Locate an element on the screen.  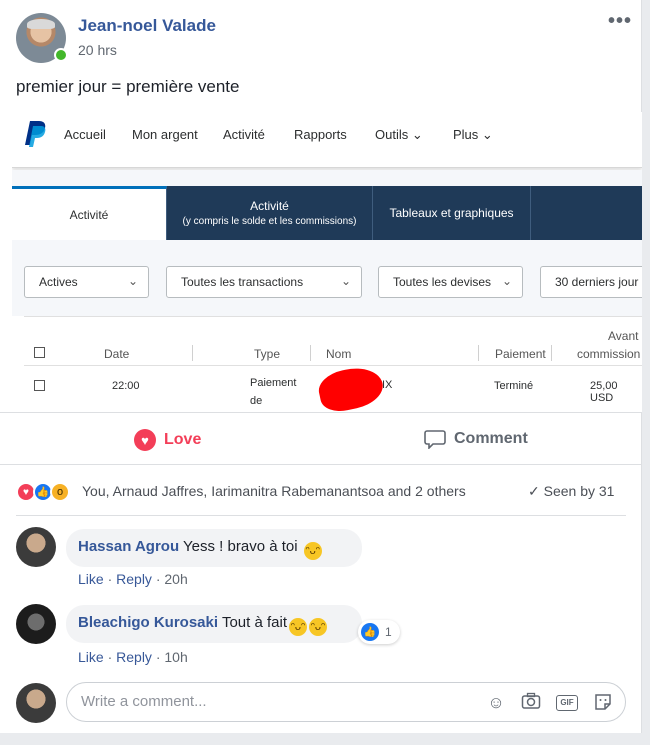
wow-icon: o is located at coordinates (60, 492).